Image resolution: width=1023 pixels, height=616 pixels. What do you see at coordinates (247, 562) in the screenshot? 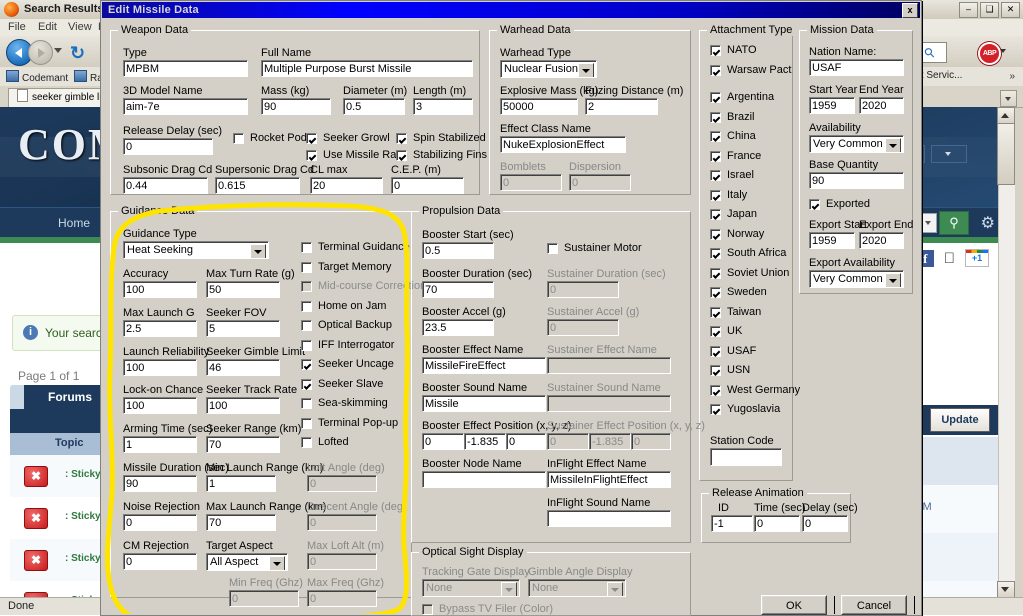
I see `target-aspect-select: All Aspect` at bounding box center [247, 562].